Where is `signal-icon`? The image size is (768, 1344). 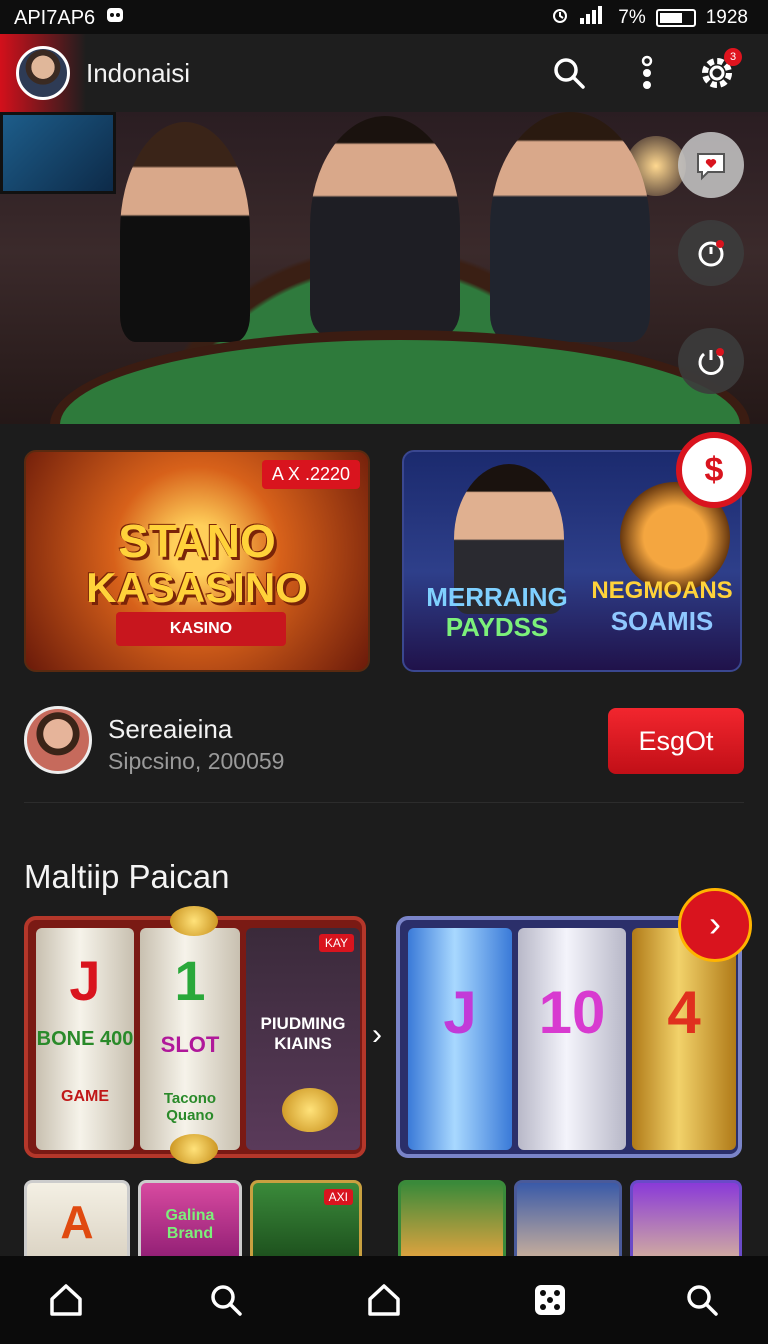
signal-icon is located at coordinates (594, 18).